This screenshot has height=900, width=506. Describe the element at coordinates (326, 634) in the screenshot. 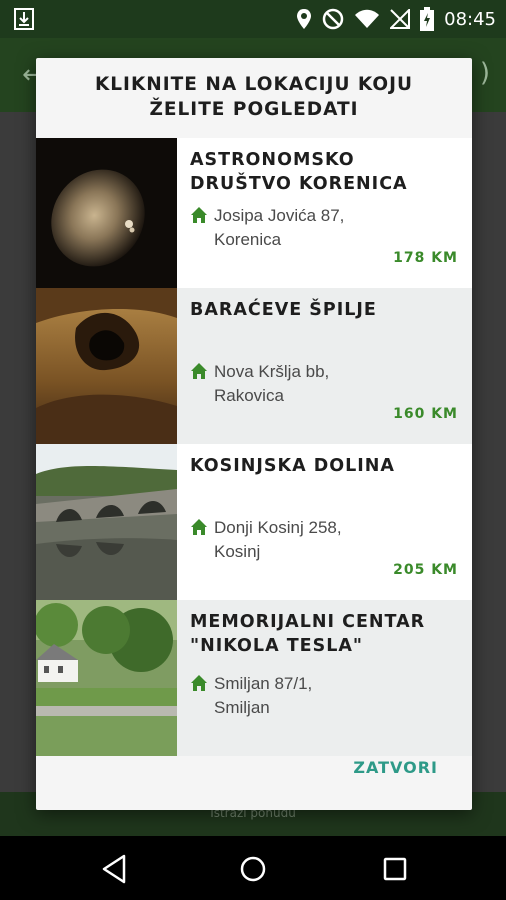

I see `location-name: MEMORIJALNI CENTAR "NIKOLA TESLA"` at that location.